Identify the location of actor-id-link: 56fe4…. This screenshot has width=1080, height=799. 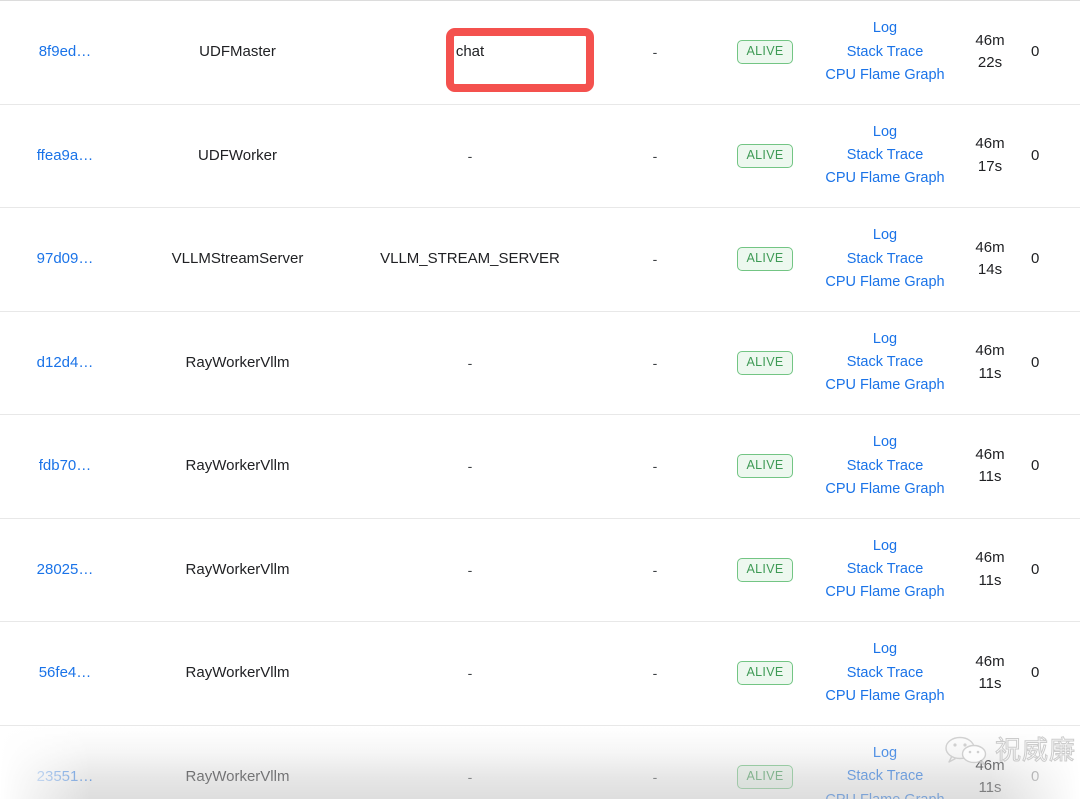
(65, 672).